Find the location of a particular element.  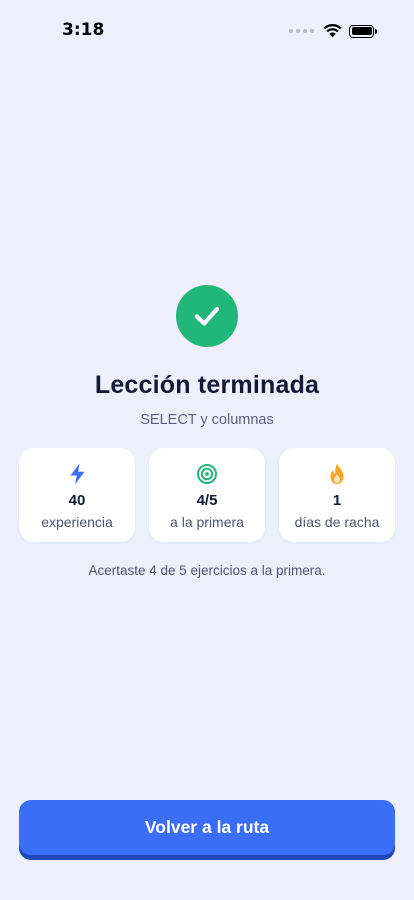

stat-card-experience: 40 experiencia is located at coordinates (77, 495).